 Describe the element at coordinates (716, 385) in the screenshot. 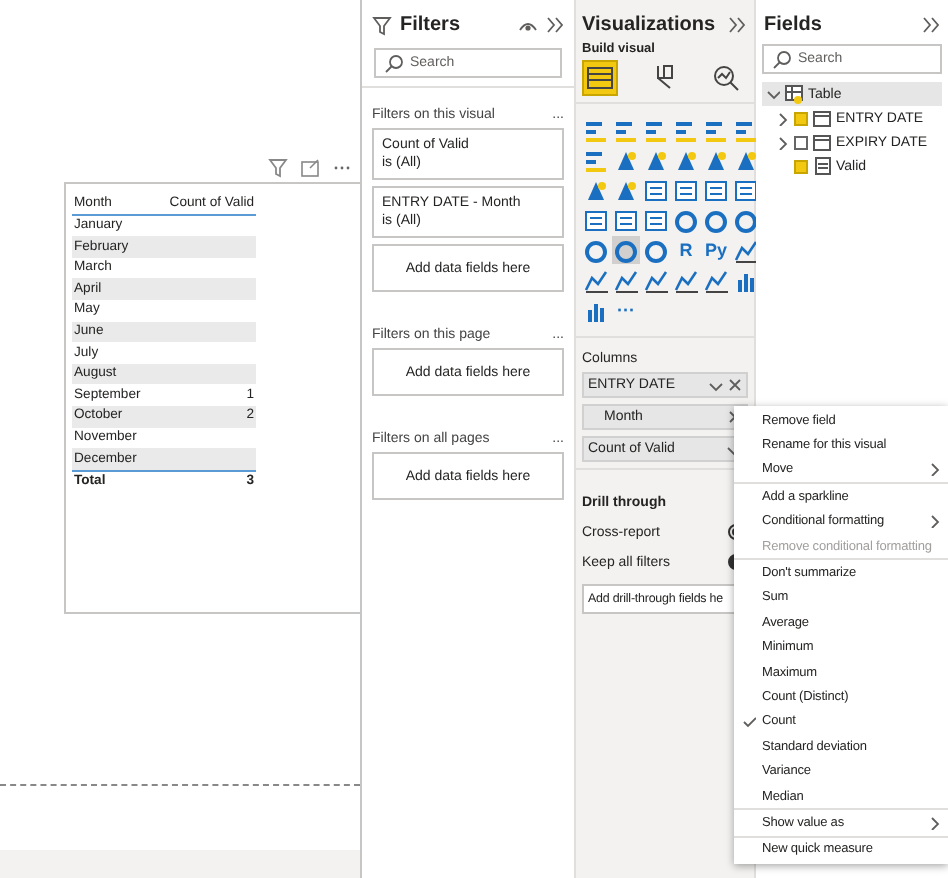

I see `caret-icon` at that location.